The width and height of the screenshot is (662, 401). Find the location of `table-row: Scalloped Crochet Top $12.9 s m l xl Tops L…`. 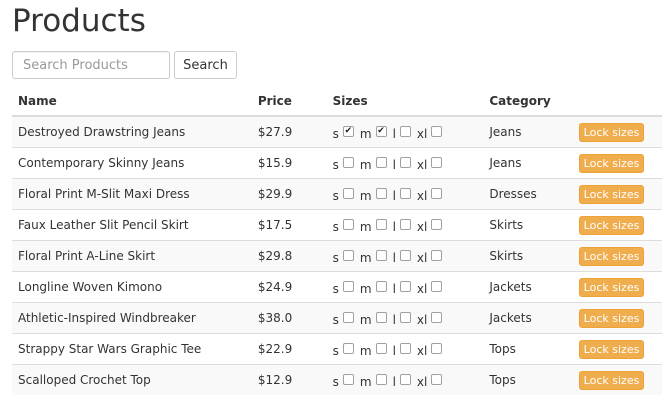

table-row: Scalloped Crochet Top $12.9 s m l xl Tops L… is located at coordinates (337, 379).